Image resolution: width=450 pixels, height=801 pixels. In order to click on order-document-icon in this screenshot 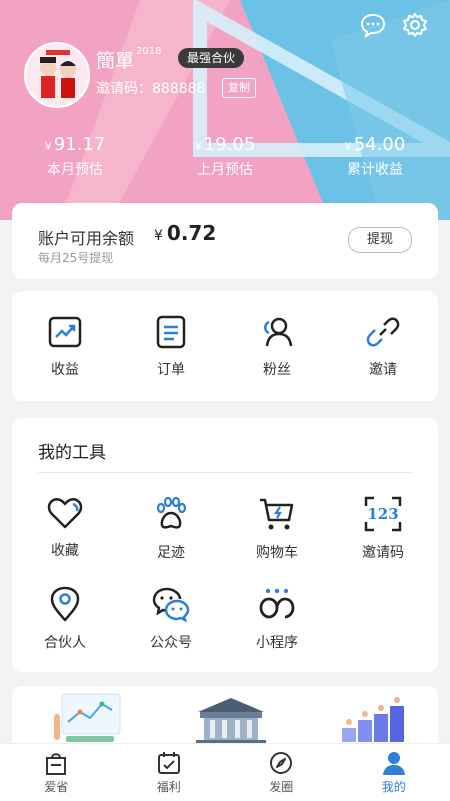, I will do `click(171, 332)`.